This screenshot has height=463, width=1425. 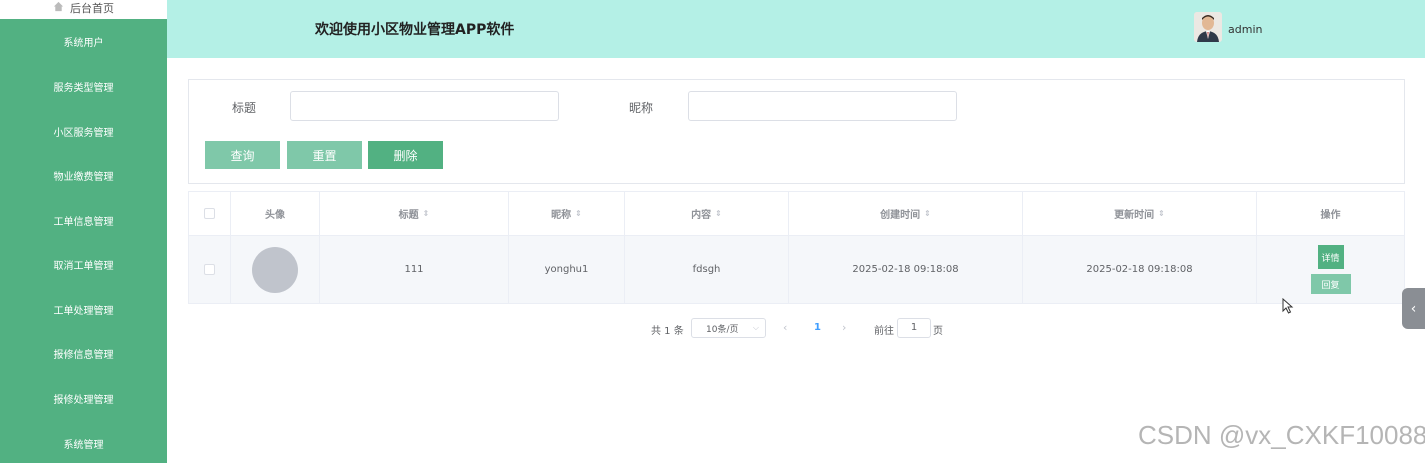 What do you see at coordinates (1134, 215) in the screenshot?
I see `column-header-label: 更新时间` at bounding box center [1134, 215].